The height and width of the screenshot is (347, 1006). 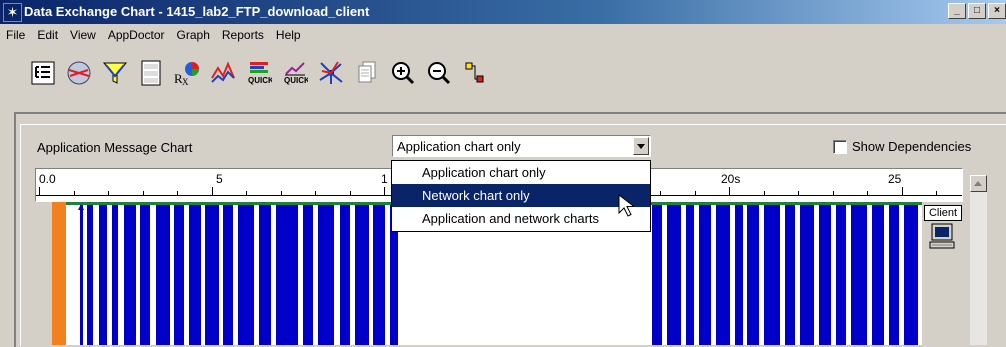 What do you see at coordinates (83, 35) in the screenshot?
I see `menu-view: View` at bounding box center [83, 35].